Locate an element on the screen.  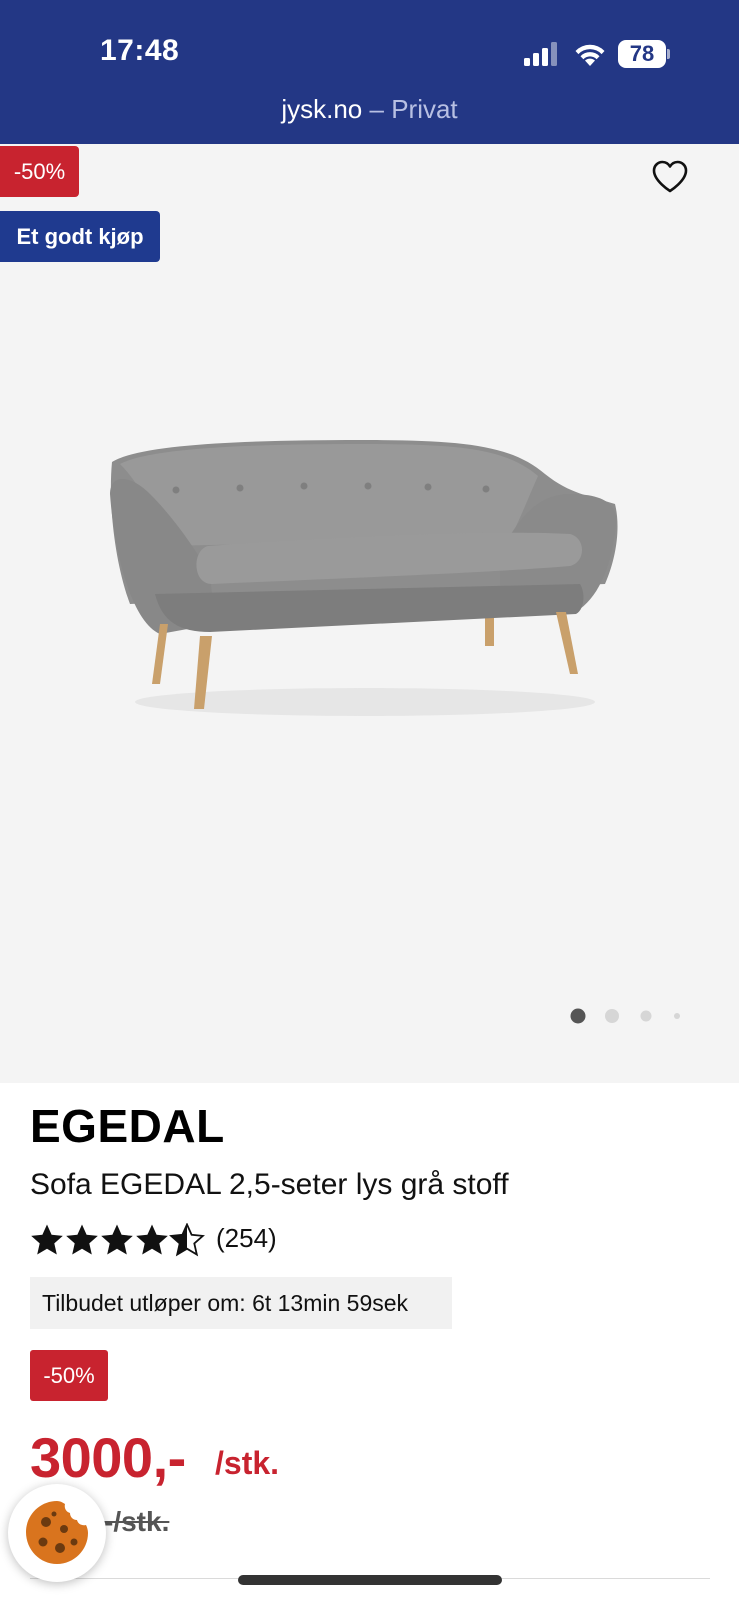
url-domain: jysk.no is located at coordinates (322, 109).